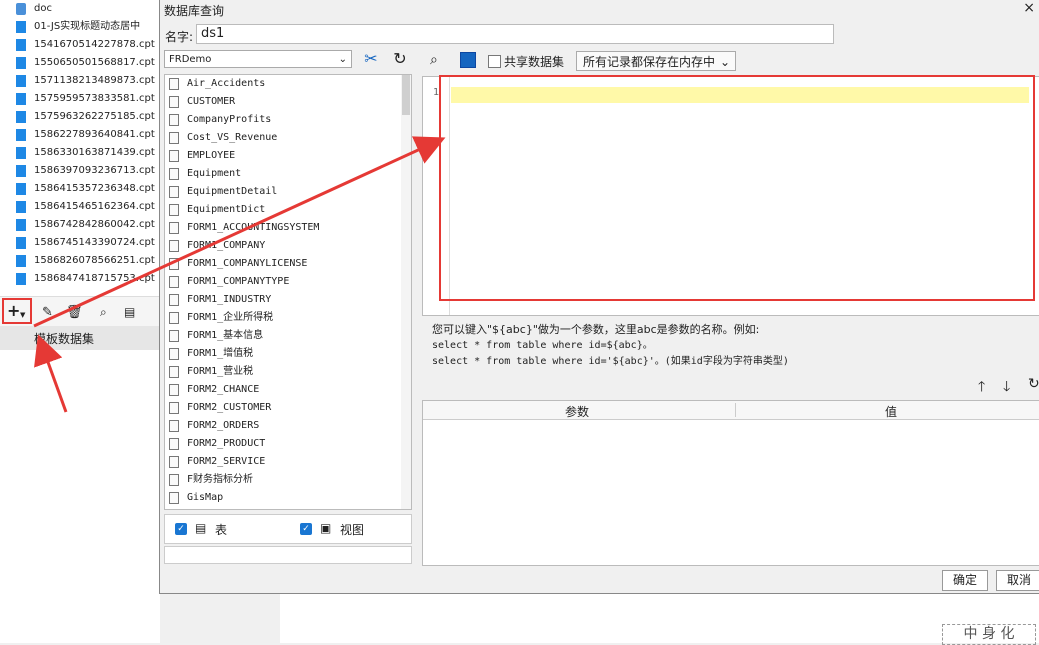 Image resolution: width=1039 pixels, height=645 pixels. I want to click on memory-mode-select: 所有记录都保存在内存中 ⌄, so click(656, 61).